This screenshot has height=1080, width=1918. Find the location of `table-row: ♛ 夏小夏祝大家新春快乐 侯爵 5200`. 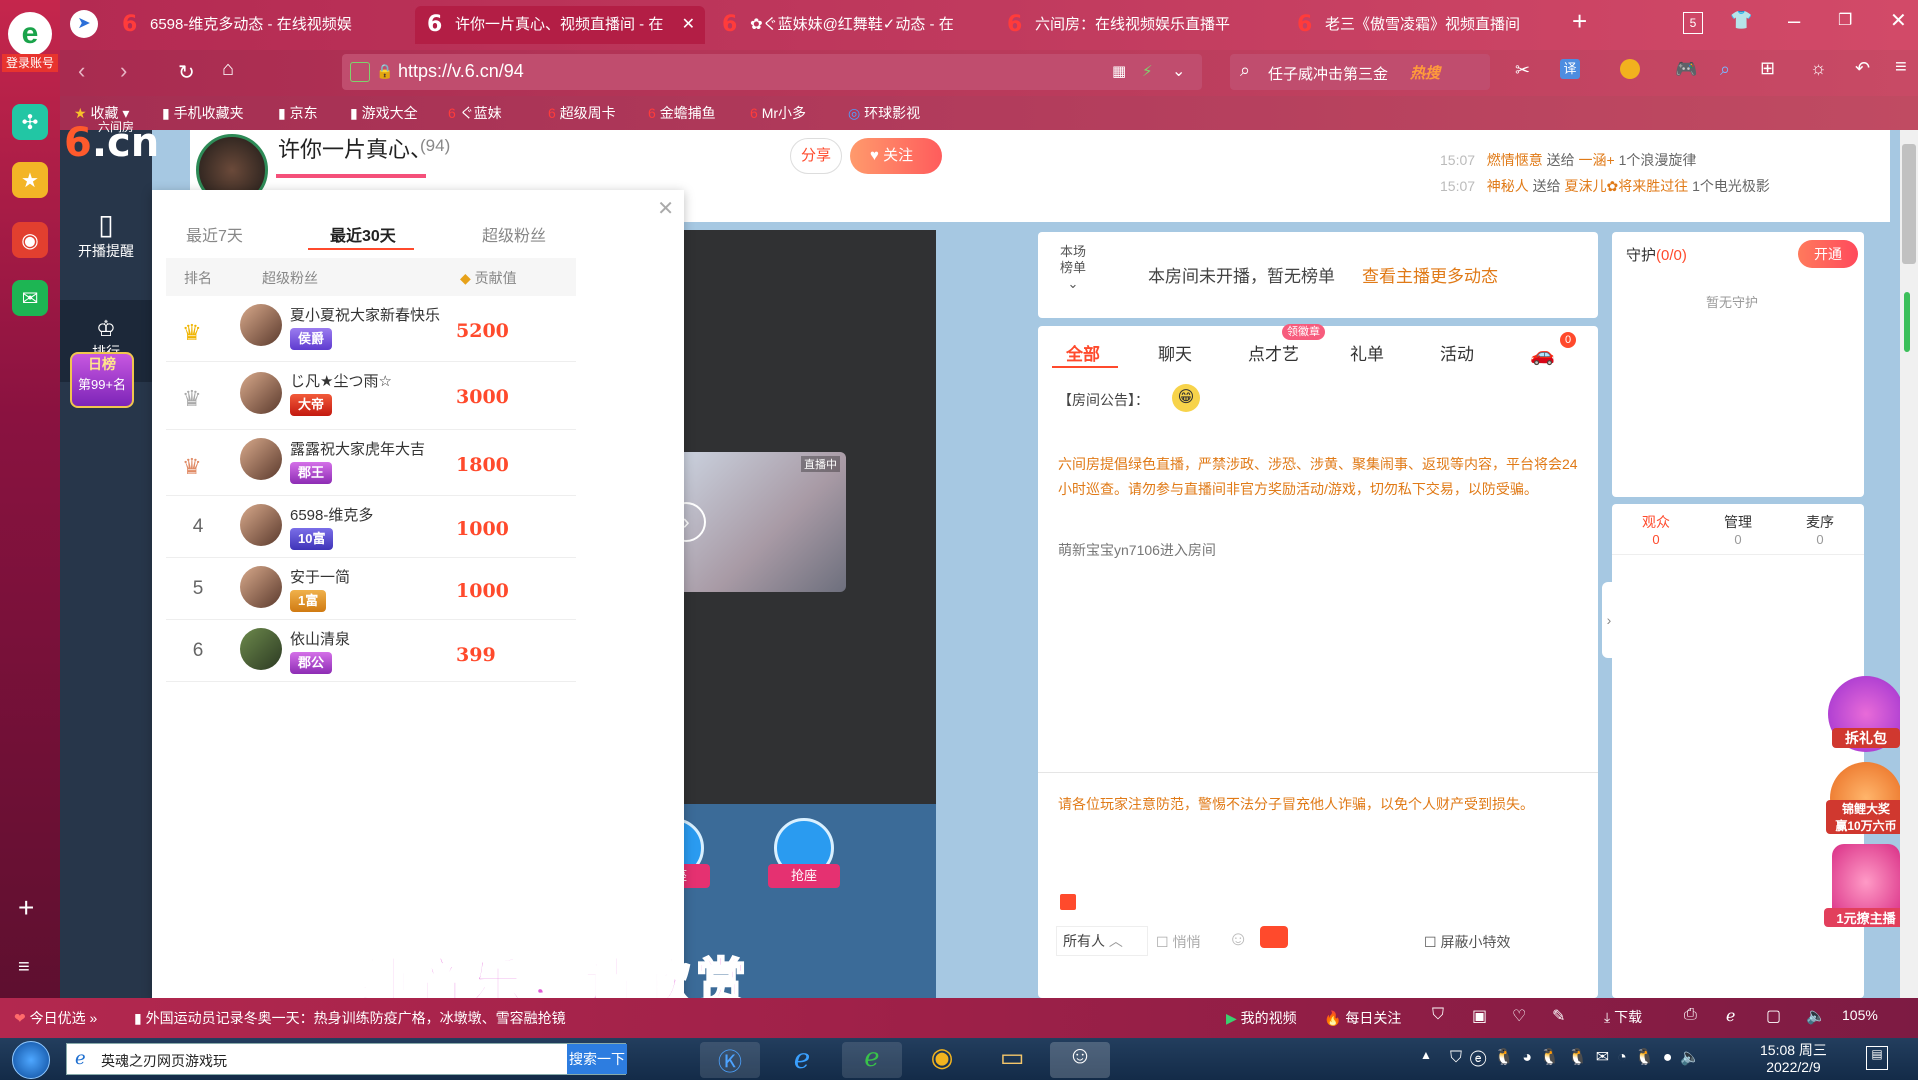

table-row: ♛ 夏小夏祝大家新春快乐 侯爵 5200 is located at coordinates (371, 330).